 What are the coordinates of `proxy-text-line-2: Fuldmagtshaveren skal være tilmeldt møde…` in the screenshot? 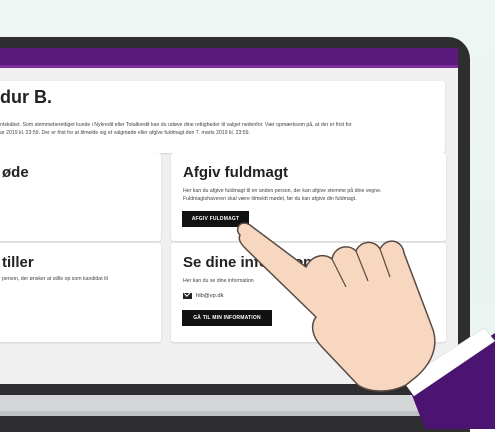 It's located at (270, 199).